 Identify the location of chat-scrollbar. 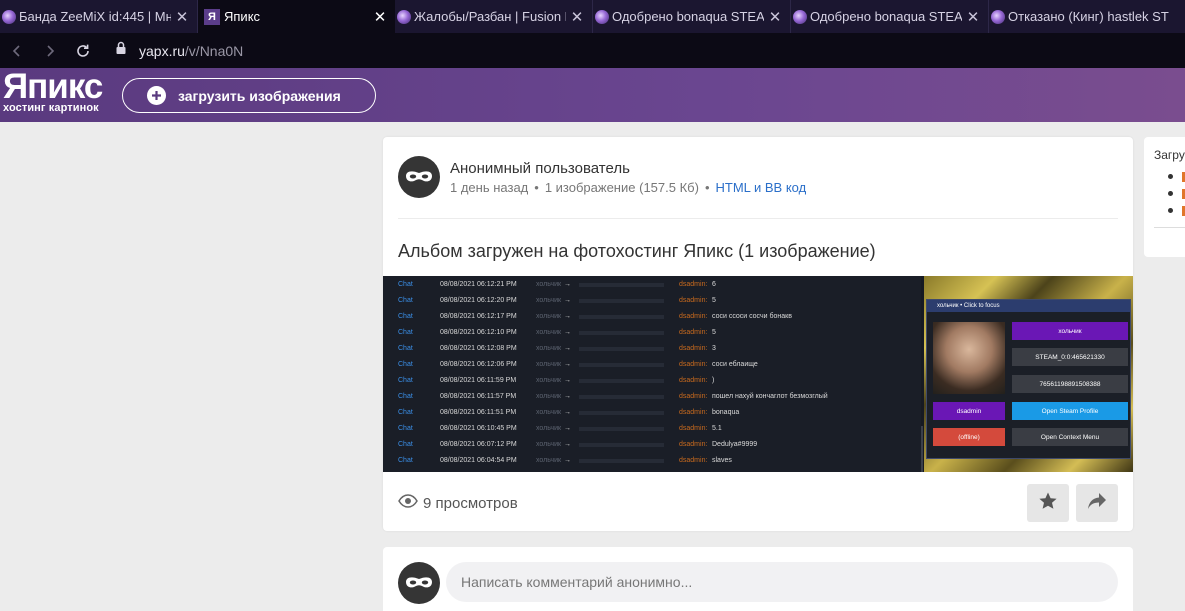
(922, 449).